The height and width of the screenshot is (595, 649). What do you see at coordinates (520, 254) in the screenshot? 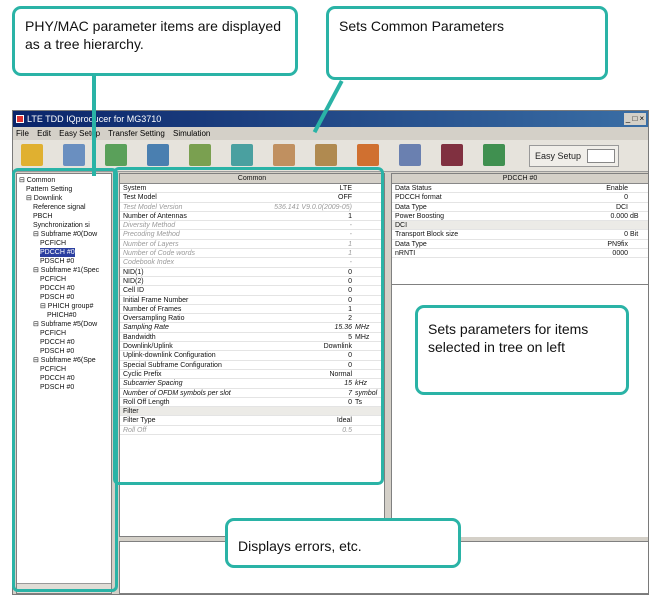
I see `pdcch-row: nRNTI 0000` at bounding box center [520, 254].